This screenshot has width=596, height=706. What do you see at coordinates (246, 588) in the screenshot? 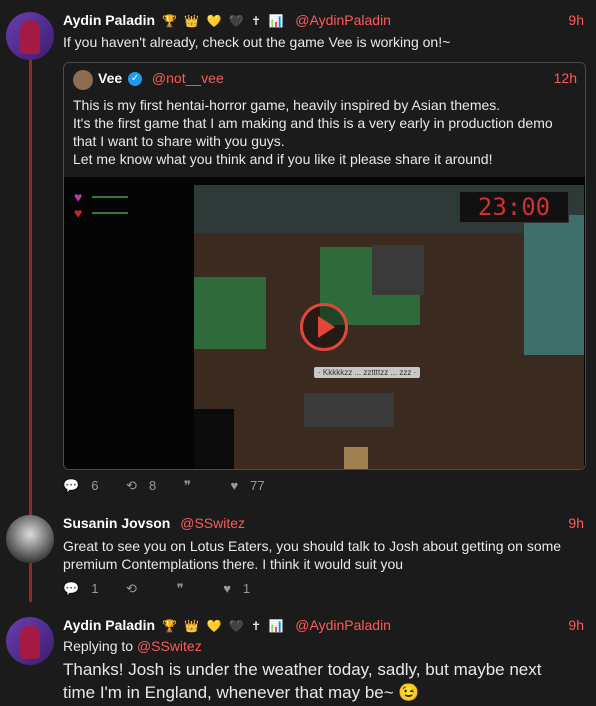
I see `like-count: 1` at bounding box center [246, 588].